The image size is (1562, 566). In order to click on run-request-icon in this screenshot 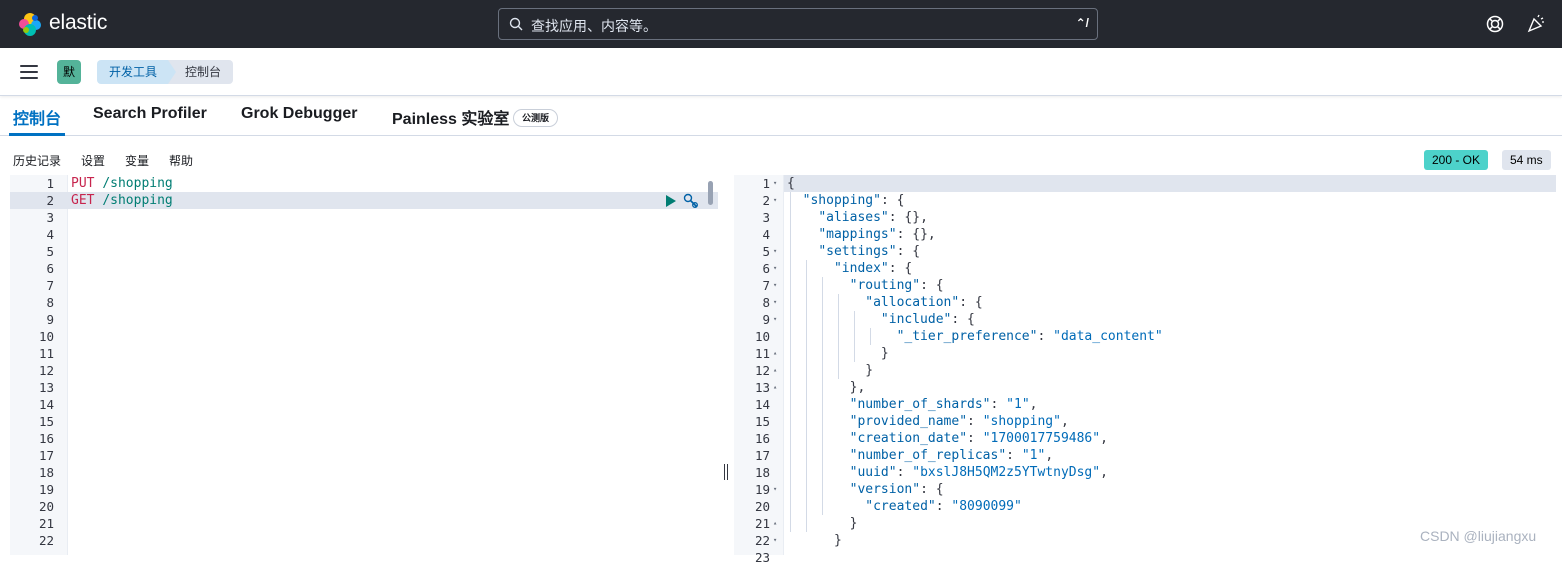, I will do `click(671, 201)`.